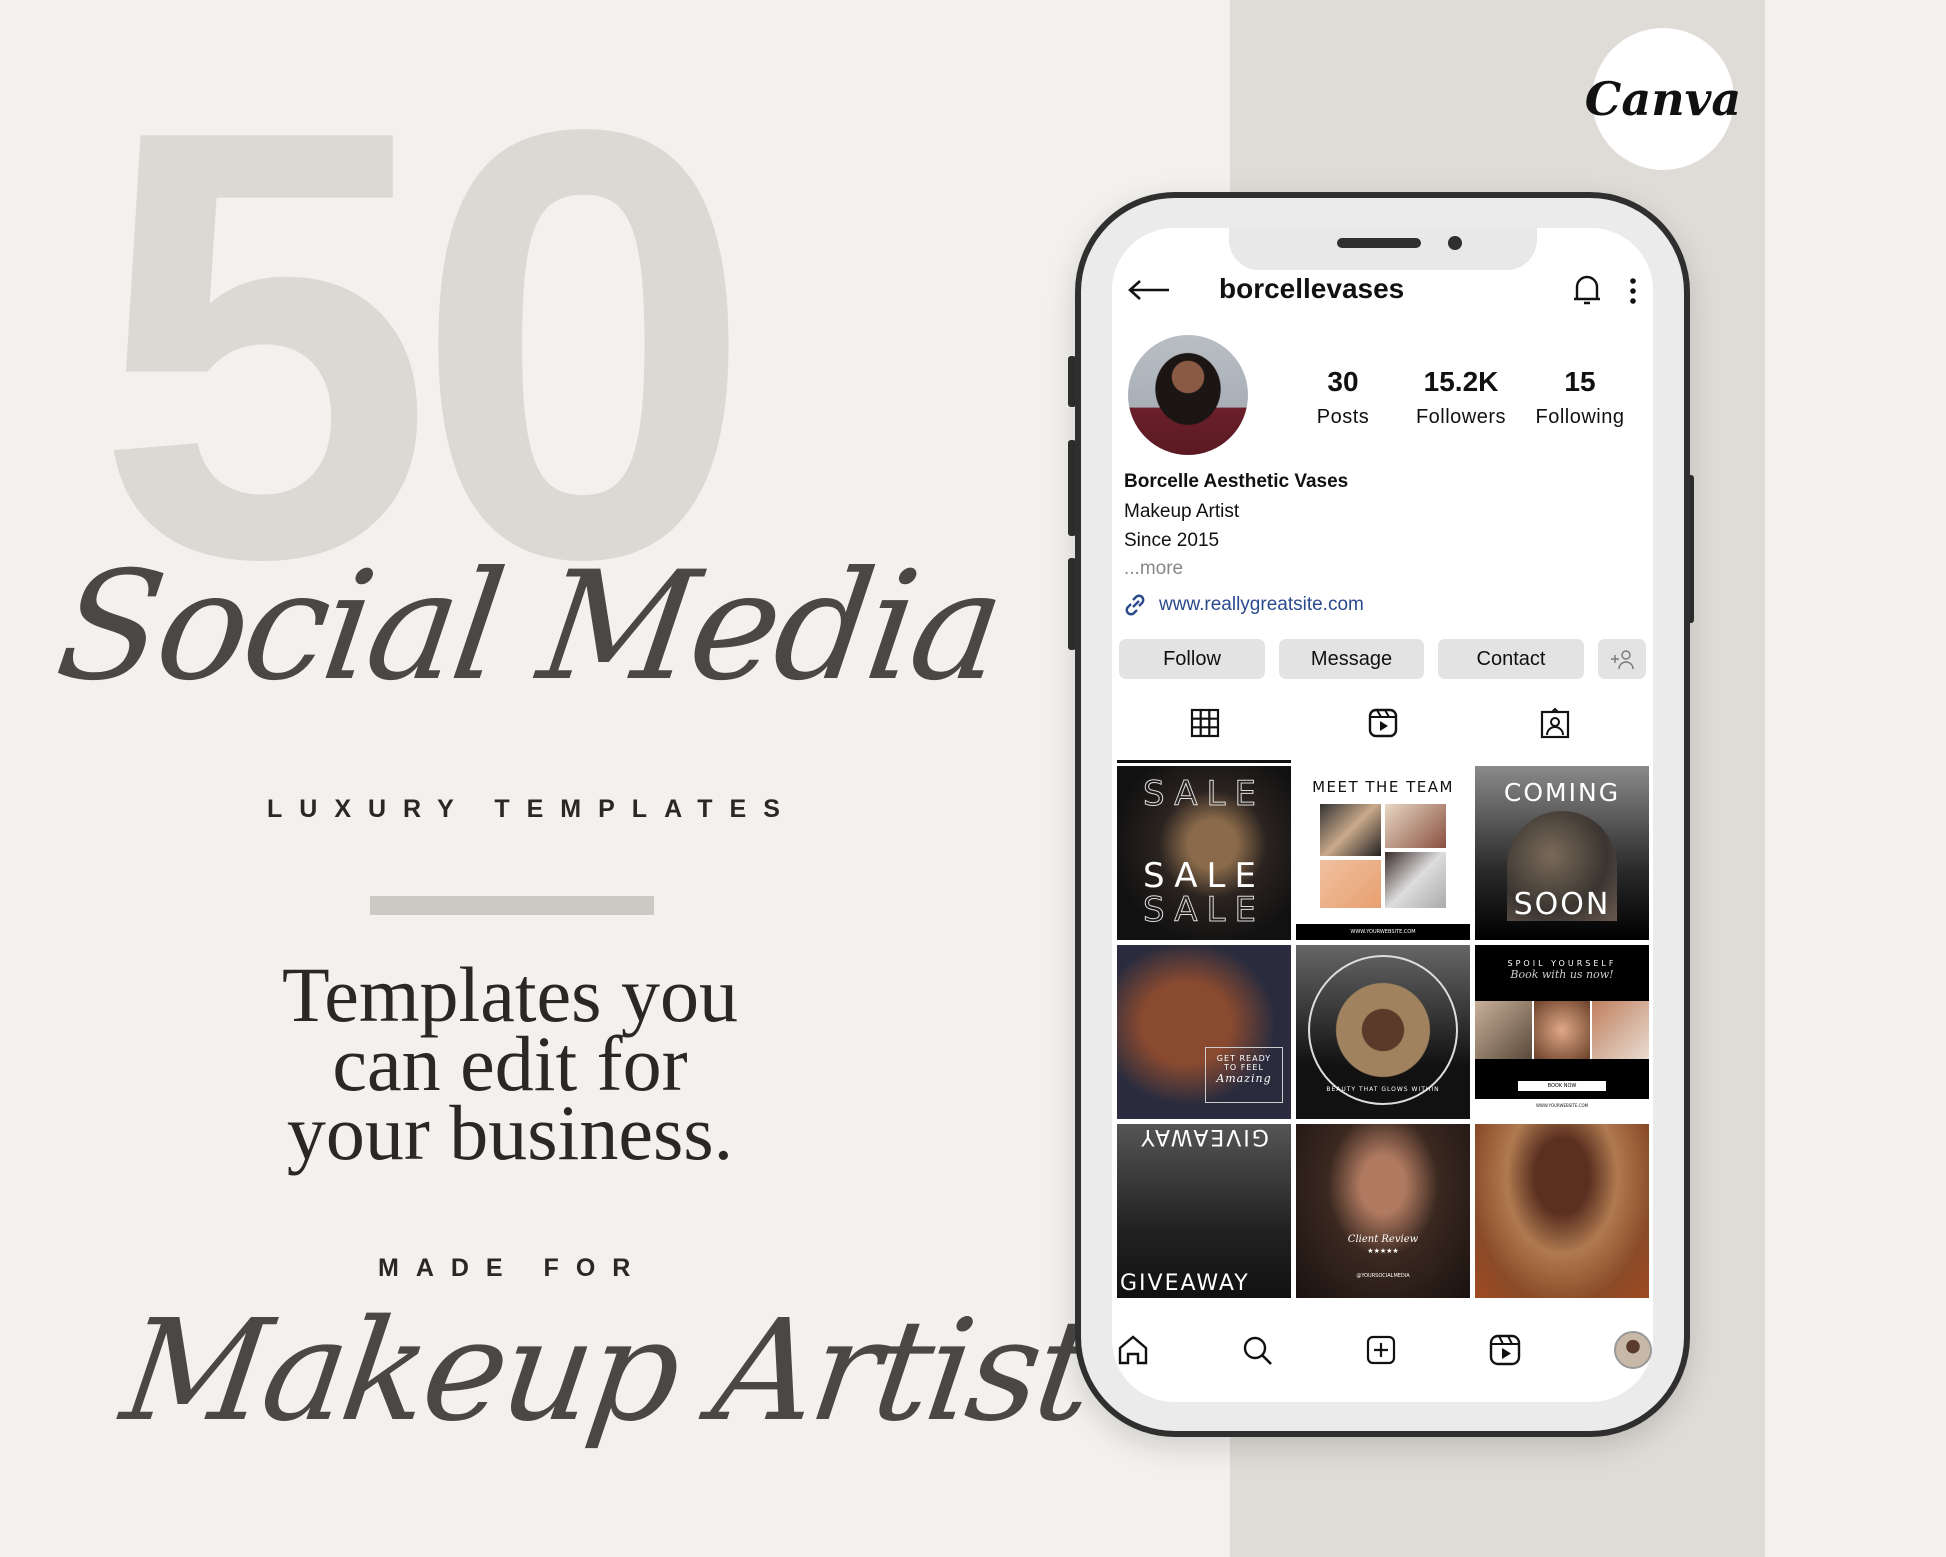 The height and width of the screenshot is (1557, 1946). What do you see at coordinates (1562, 963) in the screenshot?
I see `post-text: SPOIL YOURSELF` at bounding box center [1562, 963].